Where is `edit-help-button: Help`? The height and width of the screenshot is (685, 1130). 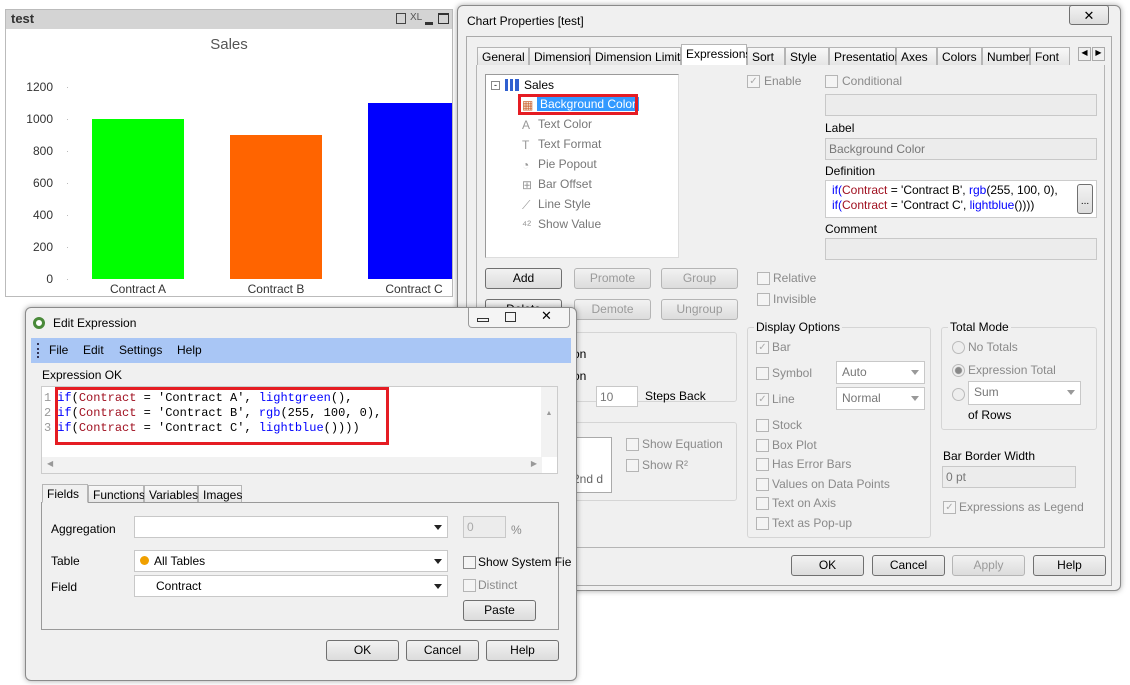
edit-help-button: Help is located at coordinates (522, 650).